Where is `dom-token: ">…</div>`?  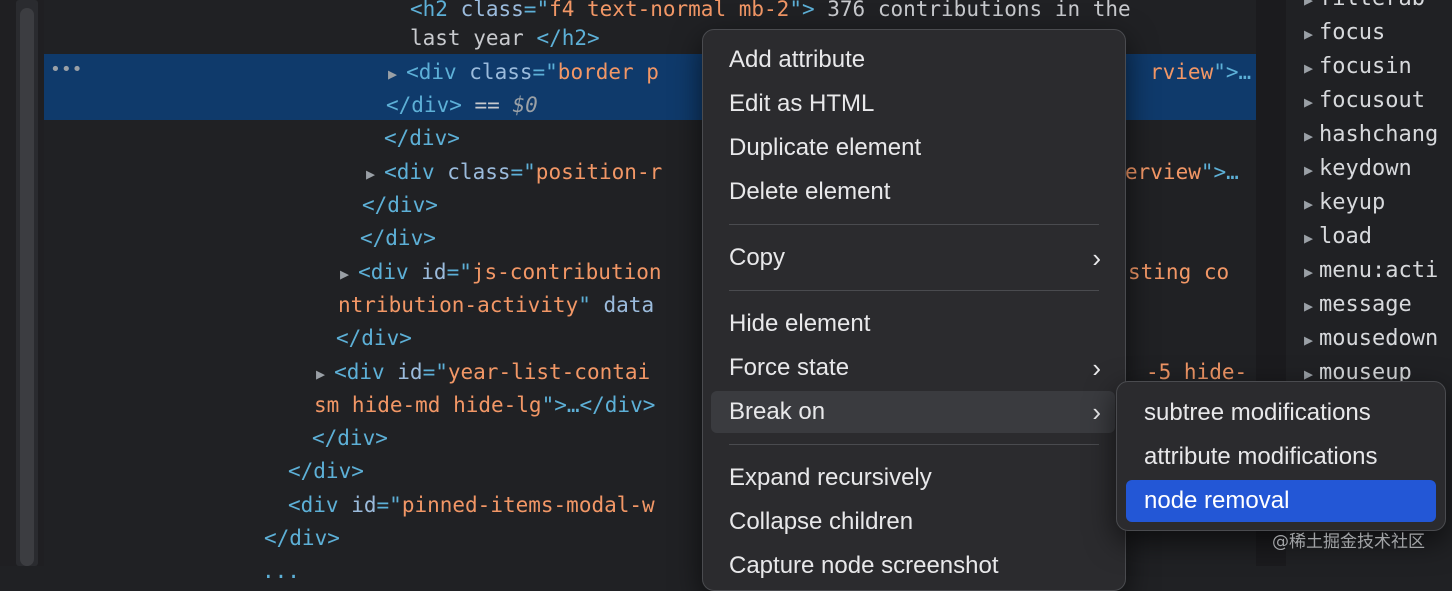 dom-token: ">…</div> is located at coordinates (598, 405).